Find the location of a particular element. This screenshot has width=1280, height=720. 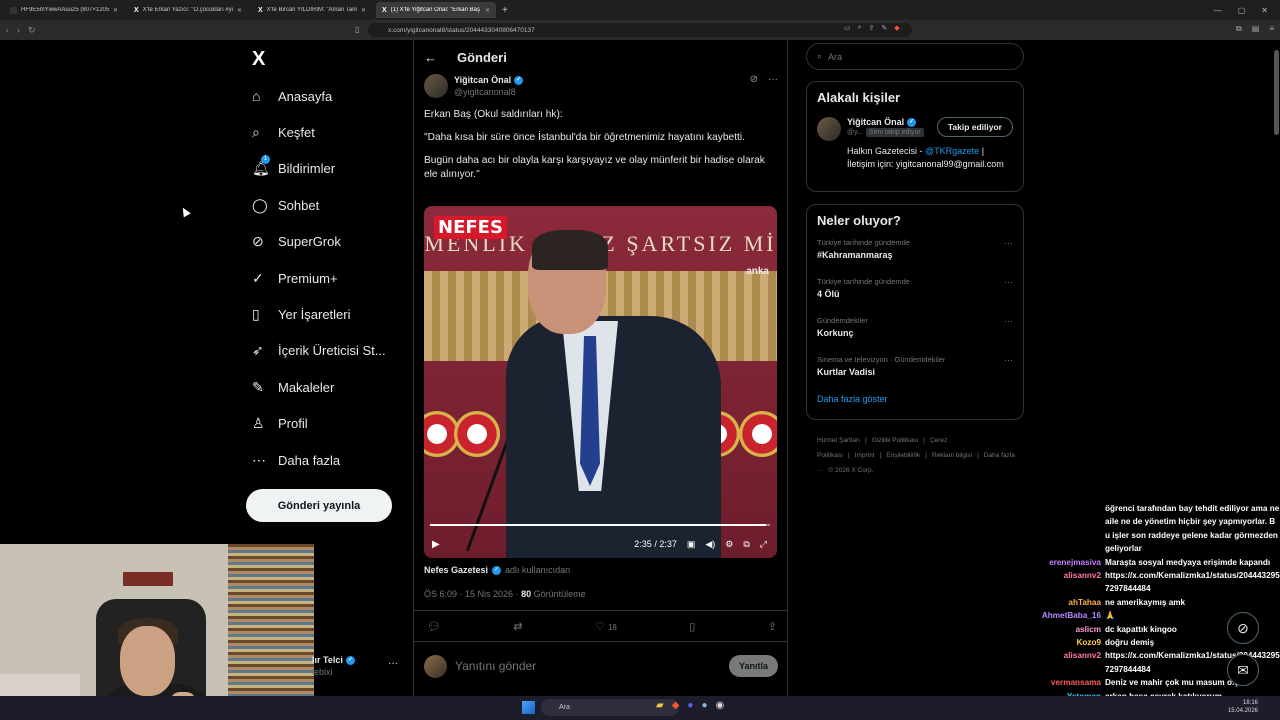

maximize-icon: ▢ is located at coordinates (1242, 10).